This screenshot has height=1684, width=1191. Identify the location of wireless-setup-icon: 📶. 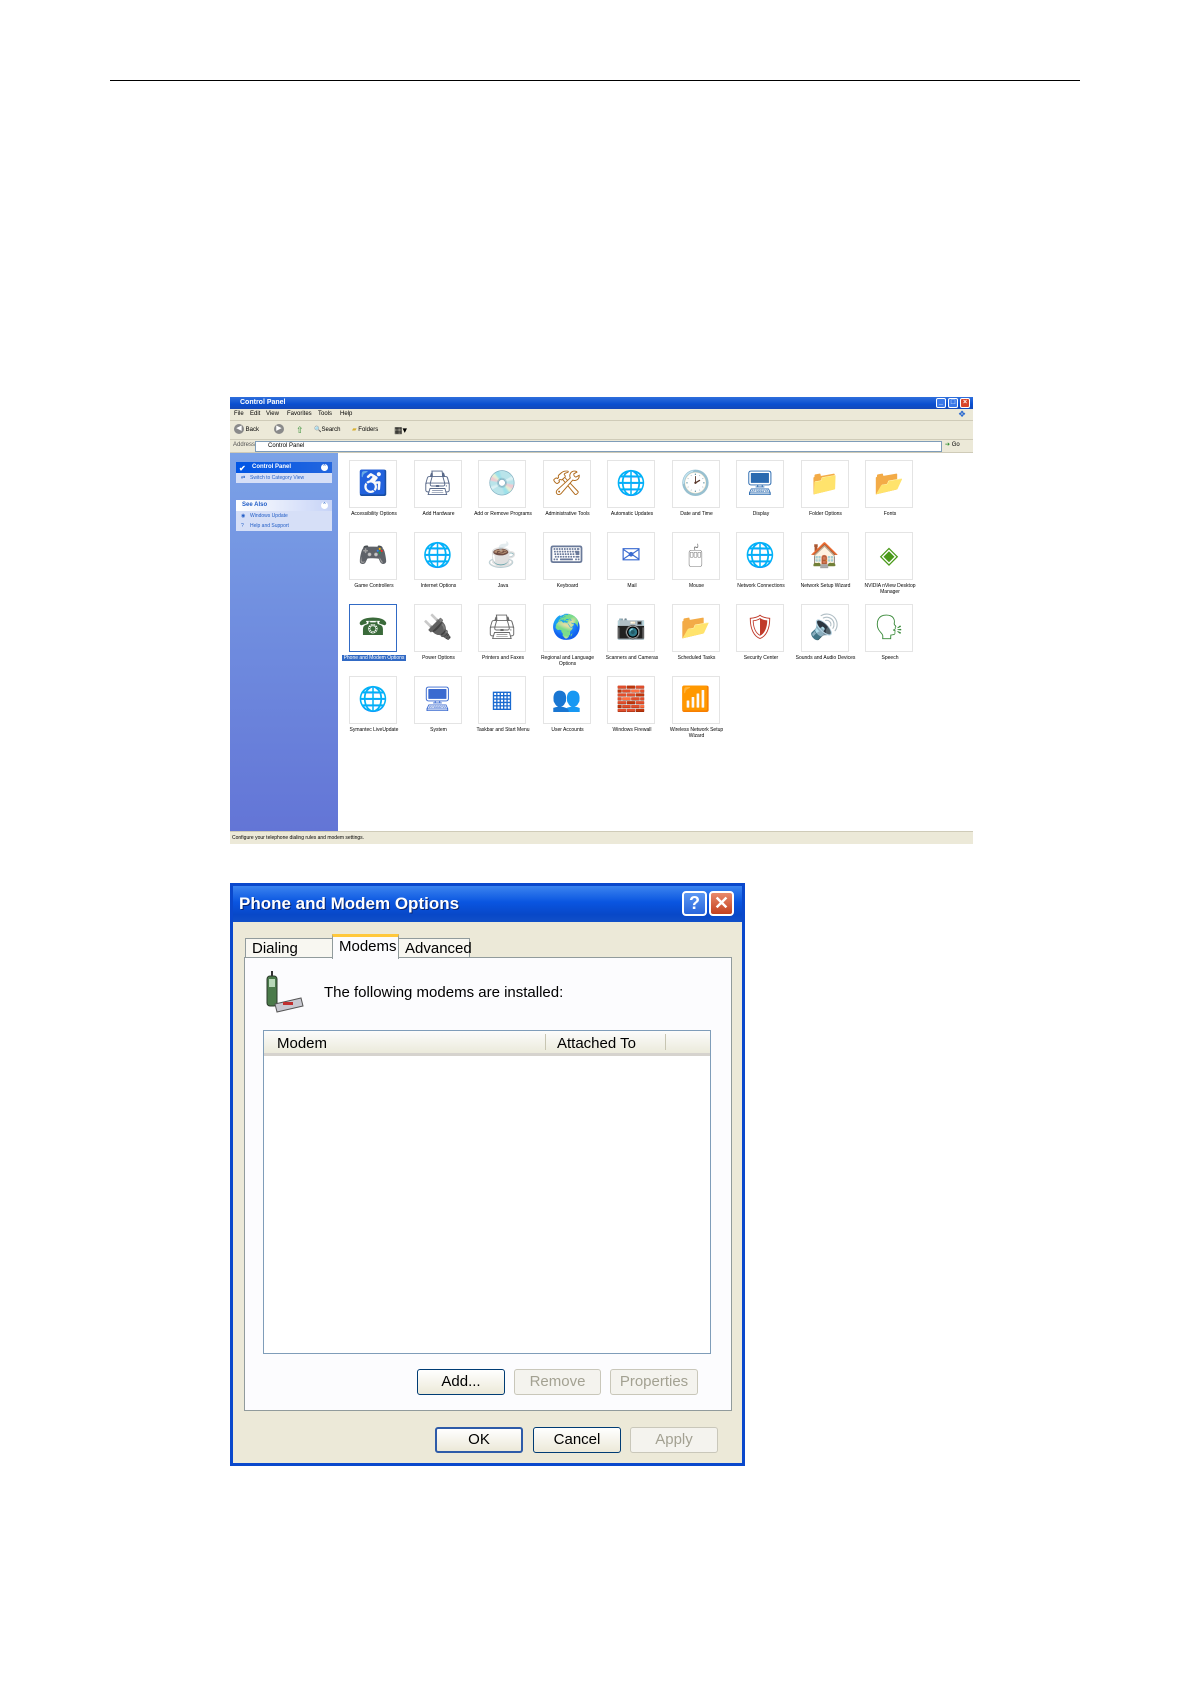
(695, 700).